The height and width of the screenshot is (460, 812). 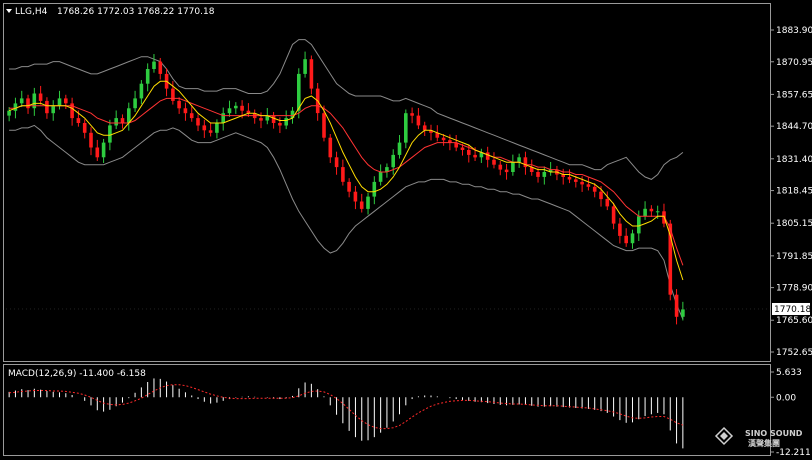 I want to click on current-price-label: 1770.18, so click(x=792, y=310).